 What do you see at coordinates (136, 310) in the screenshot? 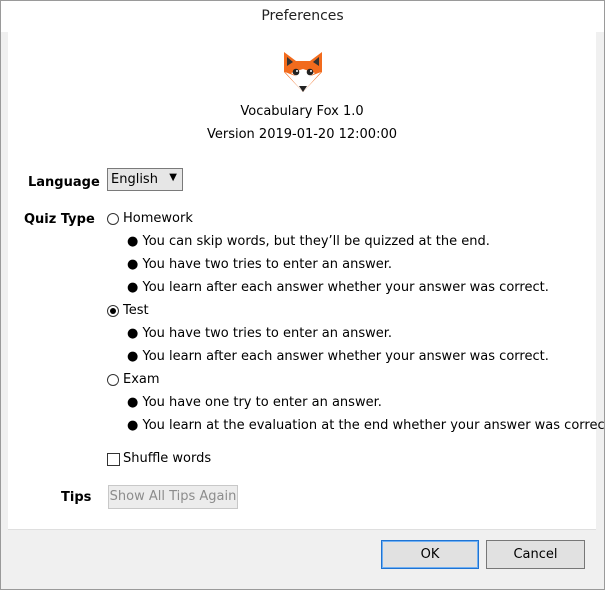
I see `test-label: Test` at bounding box center [136, 310].